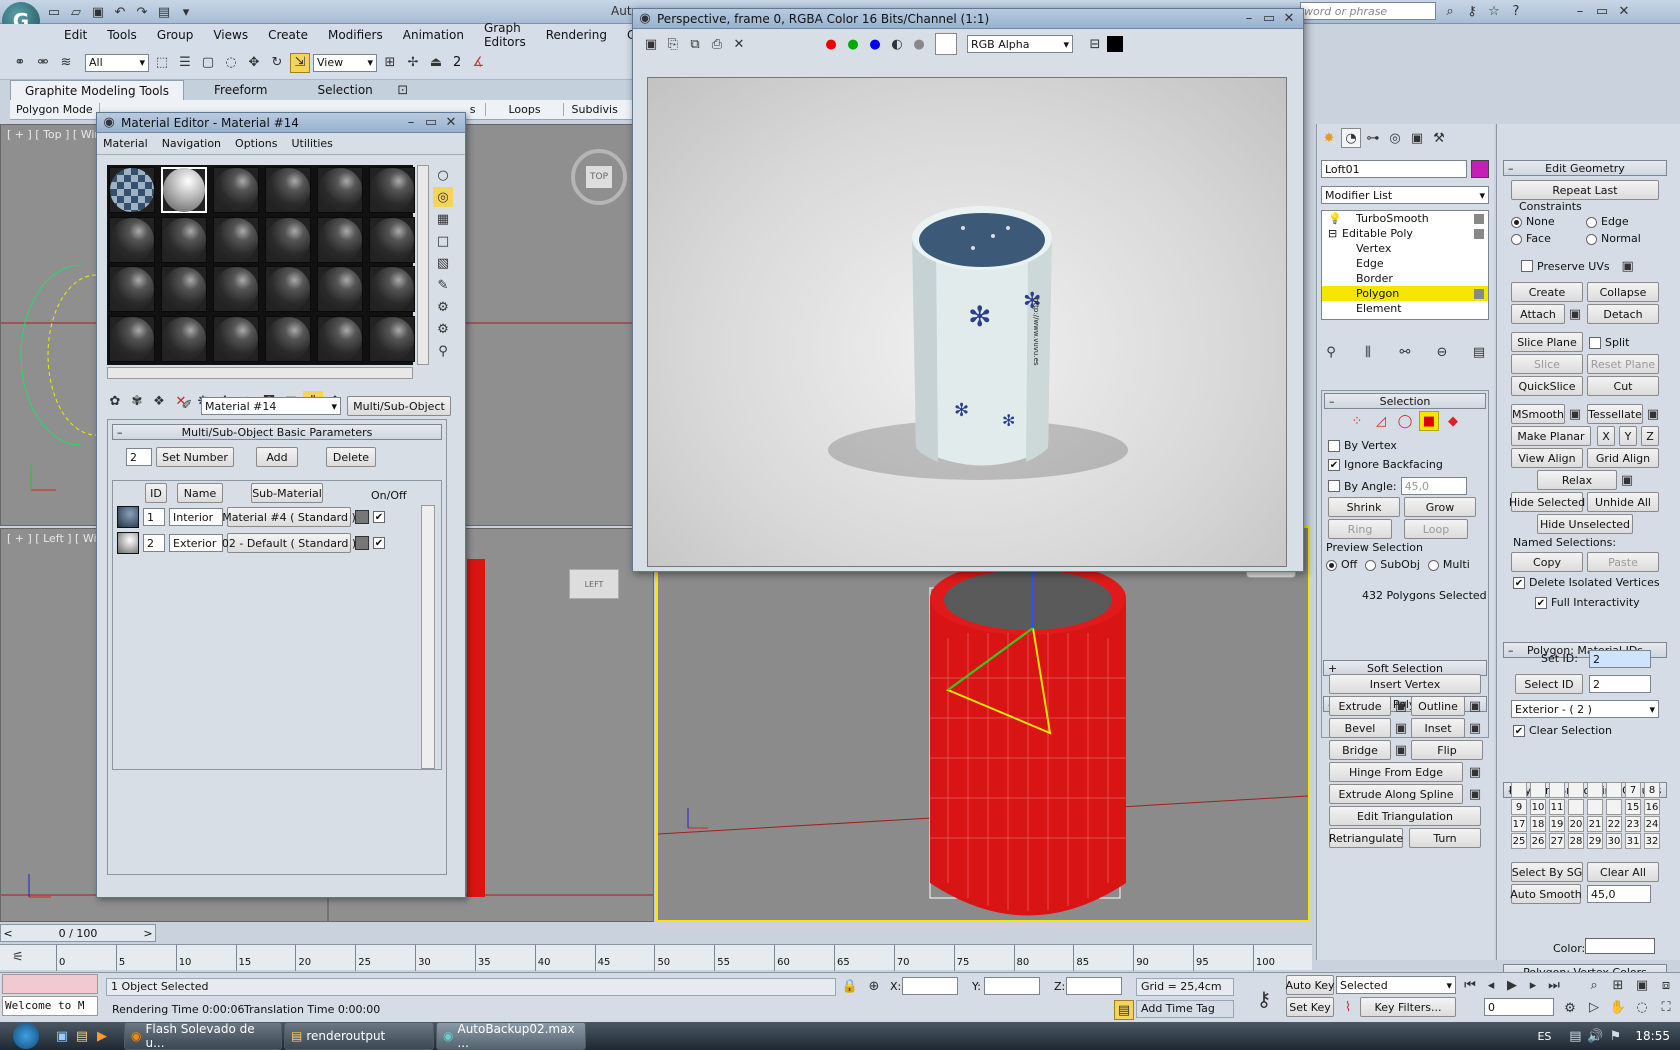 This screenshot has width=1680, height=1050. I want to click on stack-item-editable-poly: ⊟ Editable Poly, so click(1405, 233).